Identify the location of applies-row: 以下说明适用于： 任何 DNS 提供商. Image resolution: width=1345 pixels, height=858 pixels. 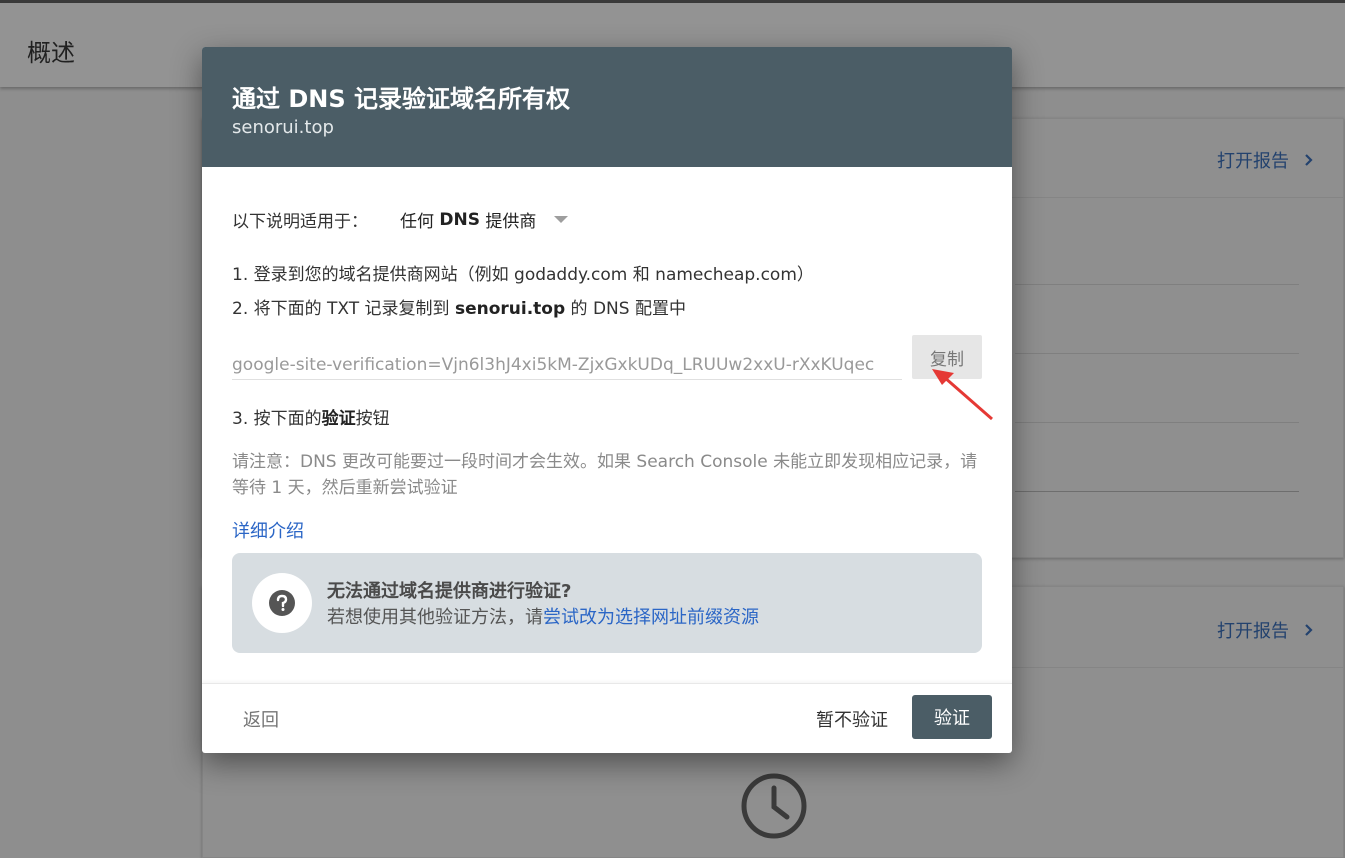
(400, 219).